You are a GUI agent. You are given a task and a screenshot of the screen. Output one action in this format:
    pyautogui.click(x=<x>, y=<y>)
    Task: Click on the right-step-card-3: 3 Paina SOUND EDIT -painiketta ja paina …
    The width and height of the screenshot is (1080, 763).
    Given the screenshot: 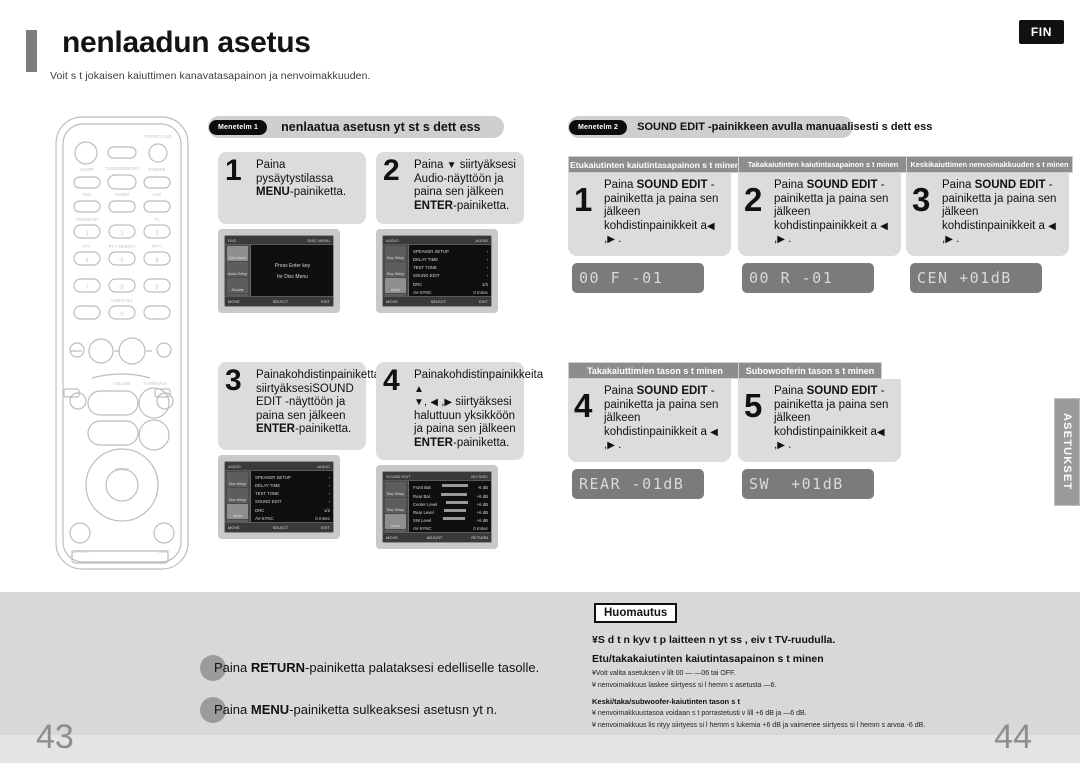 What is the action you would take?
    pyautogui.click(x=987, y=236)
    